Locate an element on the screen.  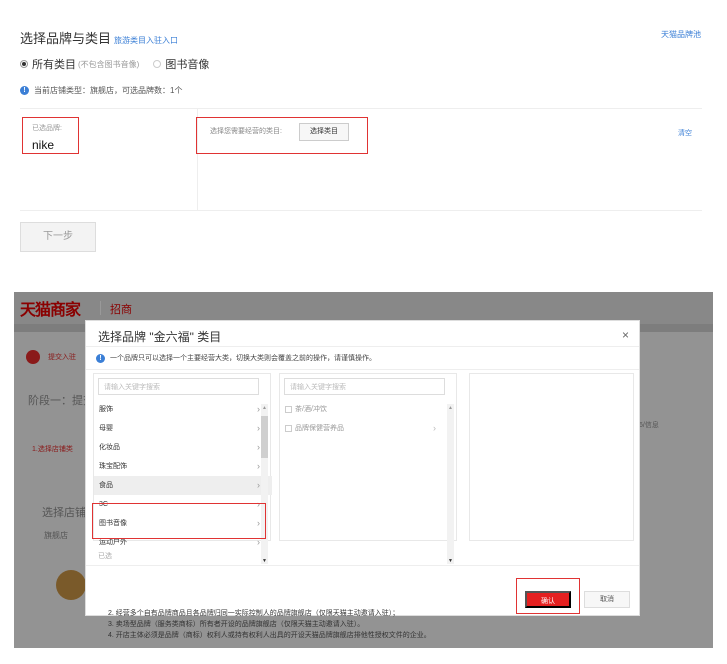
subcategory-item: 茶/酒/冲饮 is located at coordinates (369, 409).